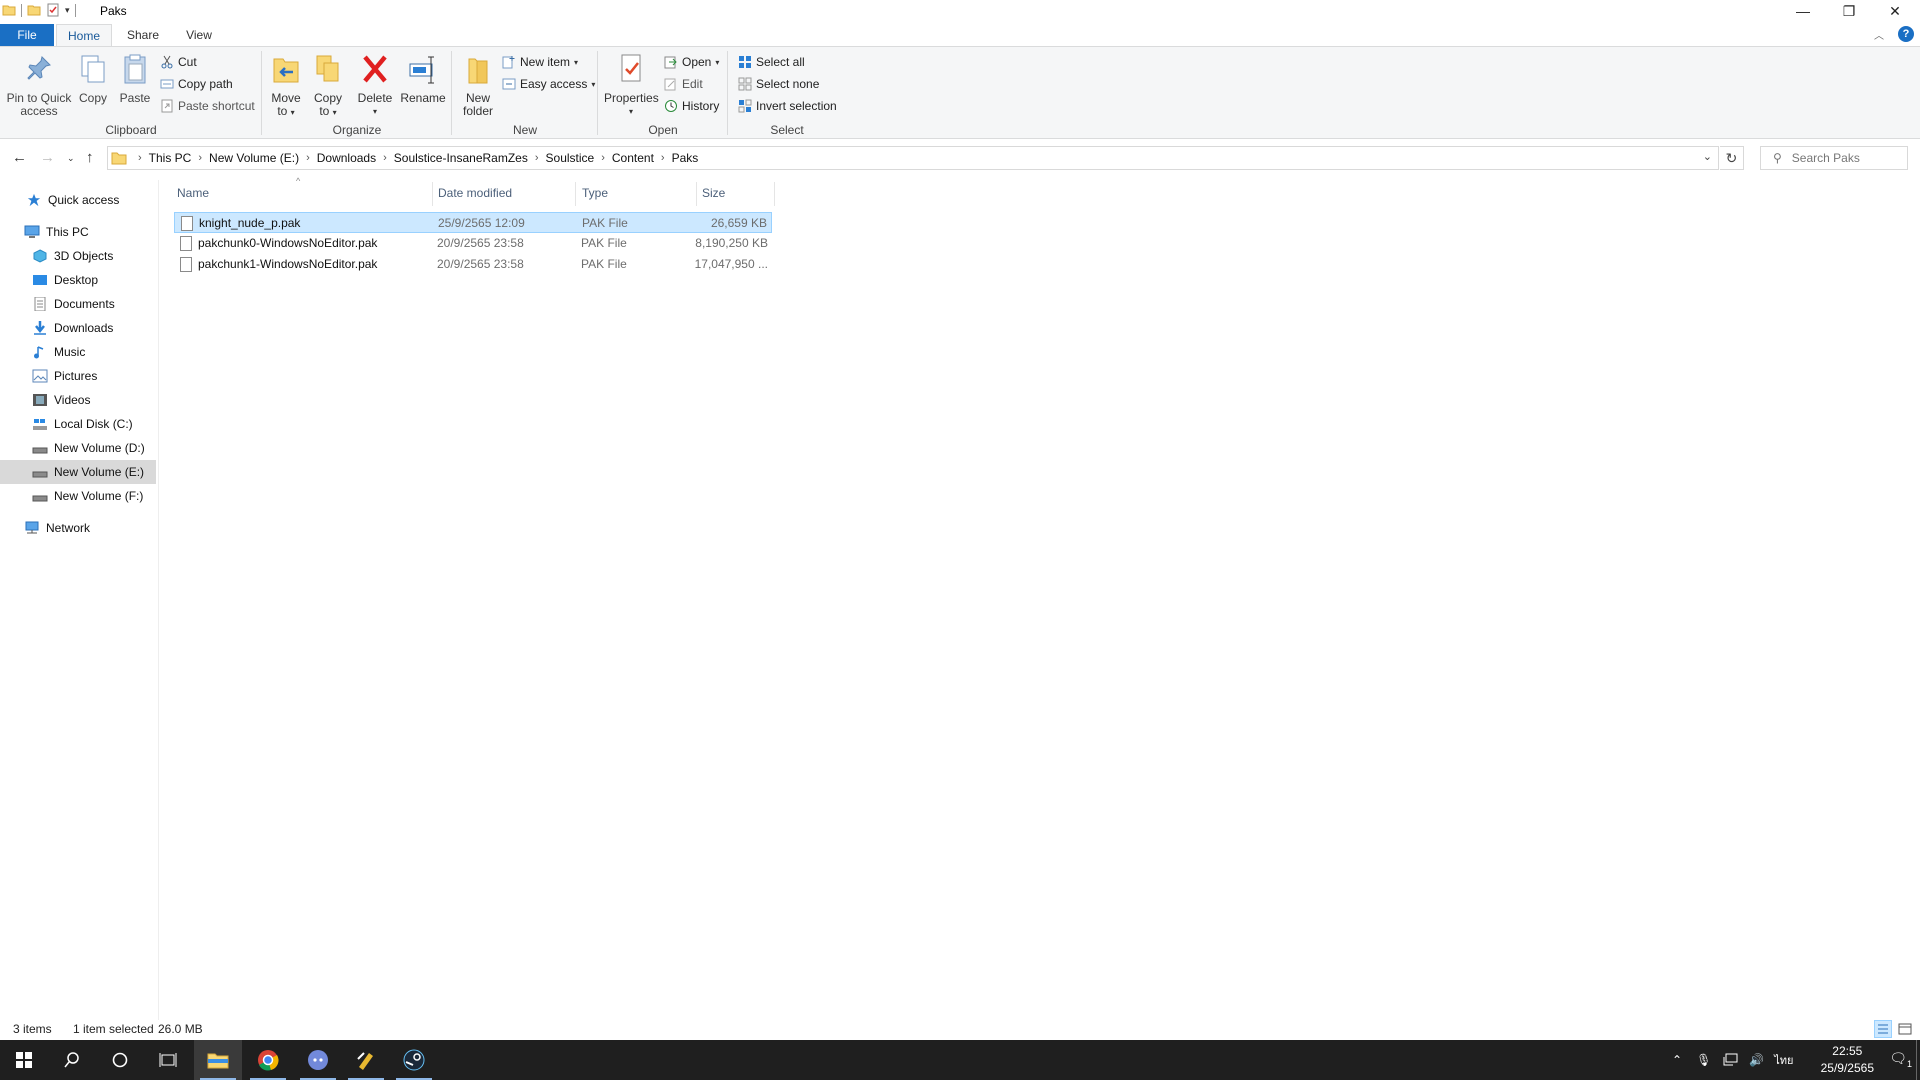 Image resolution: width=1920 pixels, height=1080 pixels. Describe the element at coordinates (548, 84) in the screenshot. I see `easy-access-button: Easy access ▾` at that location.